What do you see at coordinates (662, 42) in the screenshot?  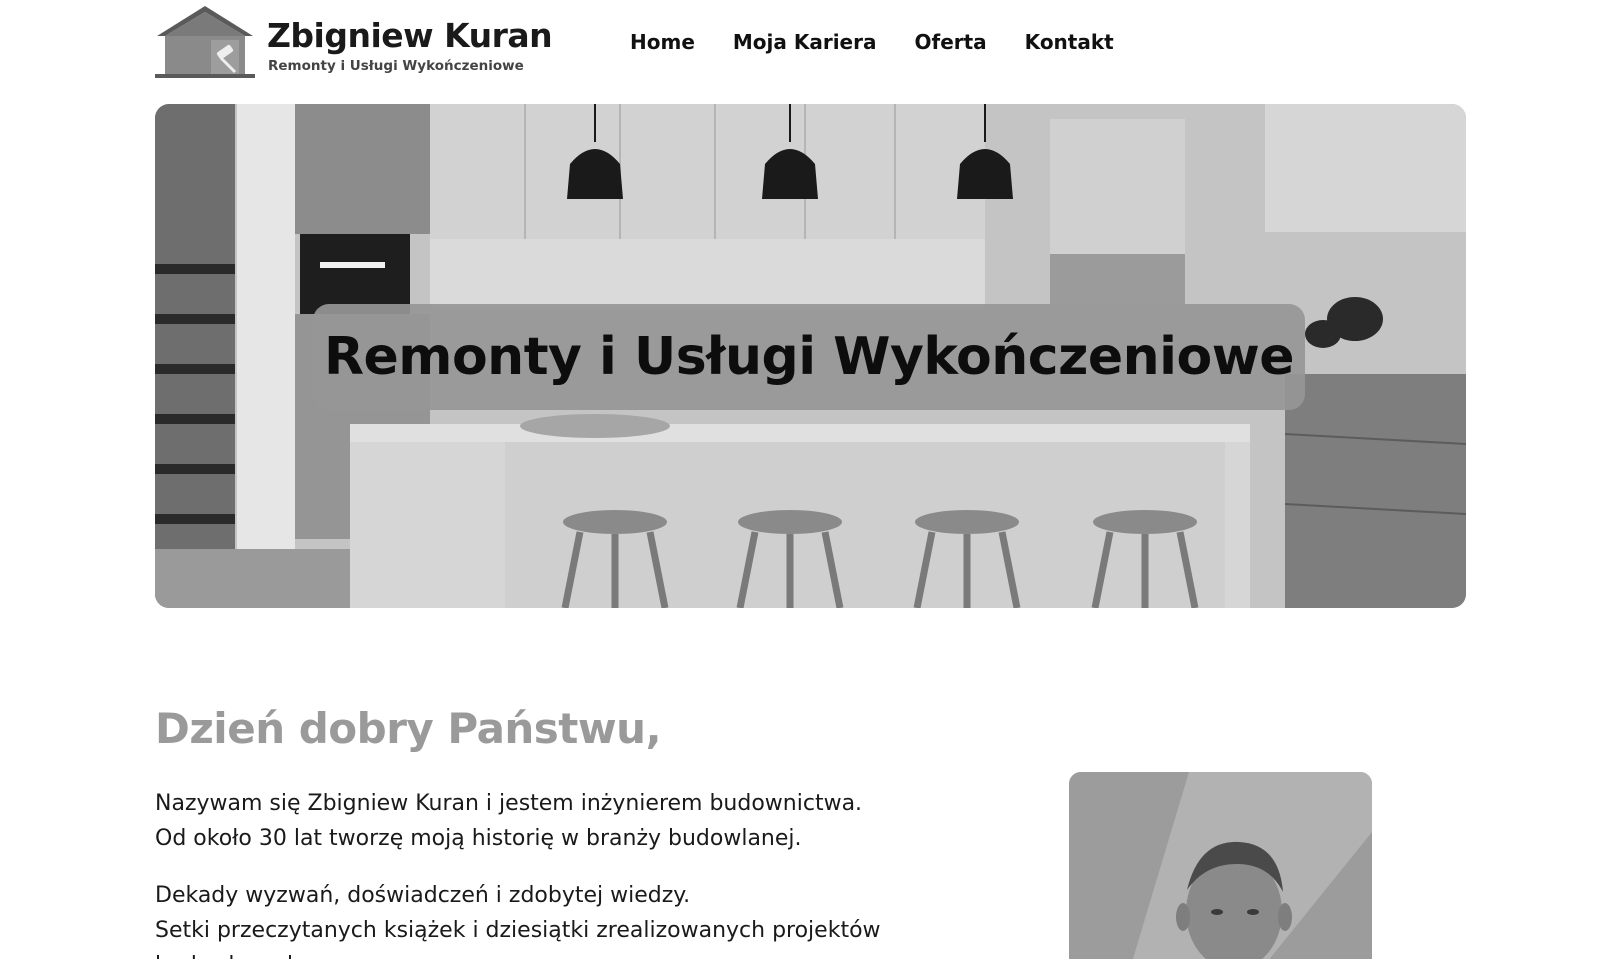 I see `nav-home: Home` at bounding box center [662, 42].